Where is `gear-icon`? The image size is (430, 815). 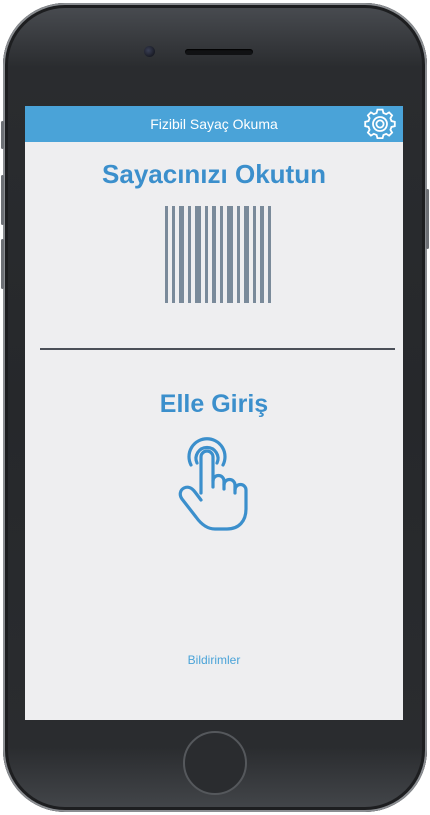
gear-icon is located at coordinates (380, 124).